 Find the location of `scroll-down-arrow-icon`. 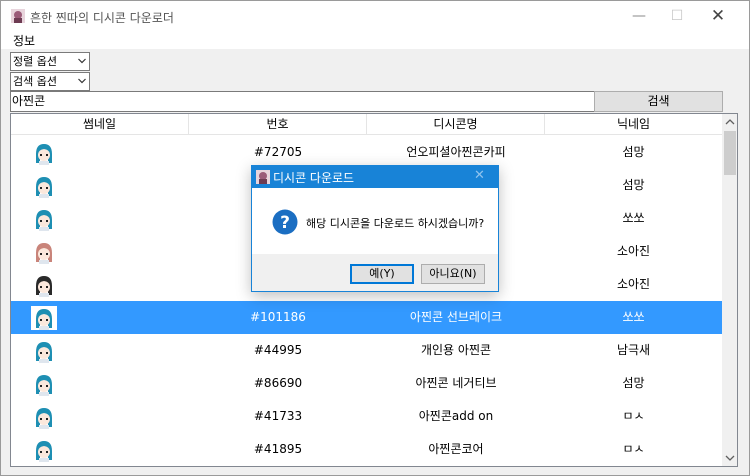

scroll-down-arrow-icon is located at coordinates (730, 458).